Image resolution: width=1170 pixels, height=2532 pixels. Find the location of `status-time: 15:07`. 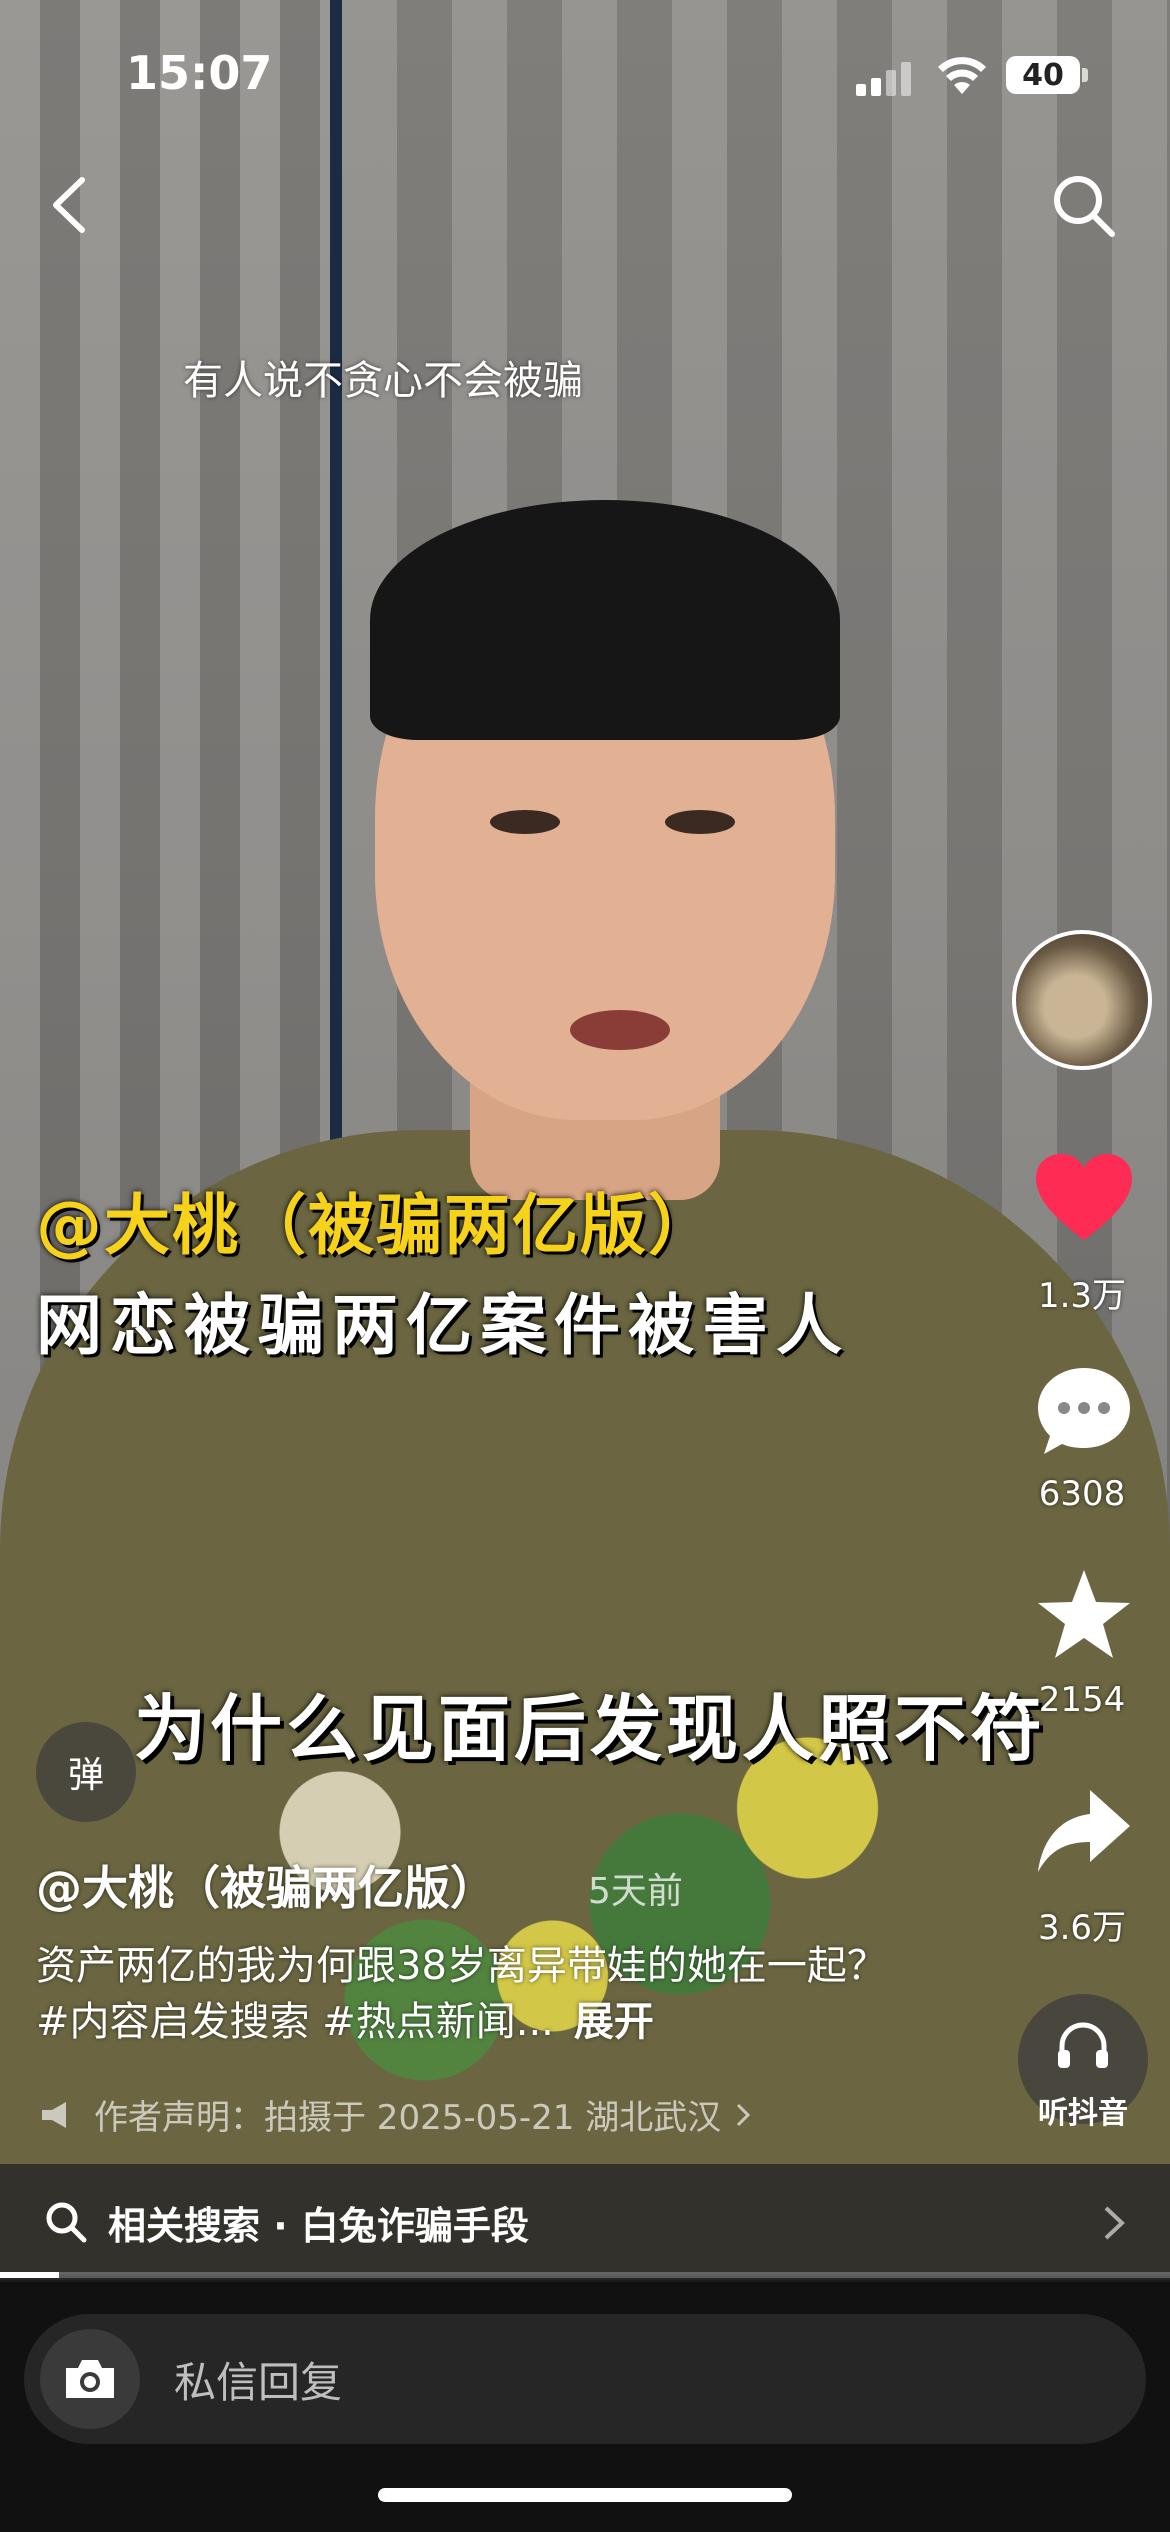

status-time: 15:07 is located at coordinates (199, 73).